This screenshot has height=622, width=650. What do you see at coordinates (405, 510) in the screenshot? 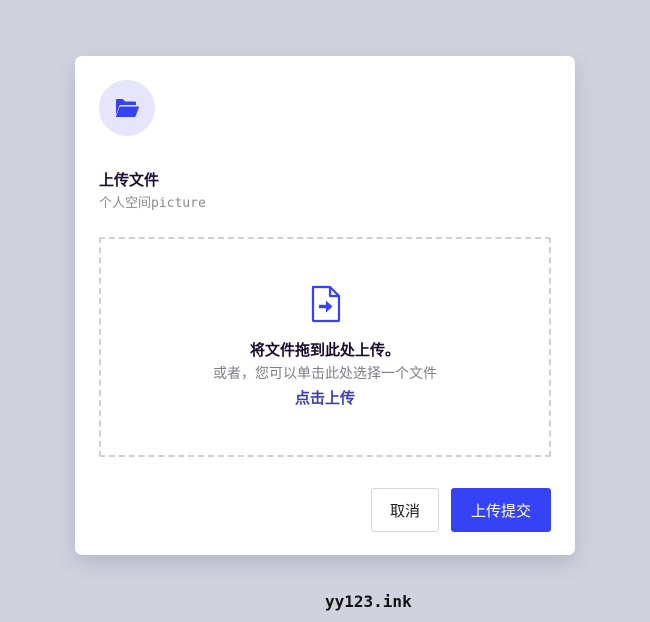
I see `cancel-button: 取消` at bounding box center [405, 510].